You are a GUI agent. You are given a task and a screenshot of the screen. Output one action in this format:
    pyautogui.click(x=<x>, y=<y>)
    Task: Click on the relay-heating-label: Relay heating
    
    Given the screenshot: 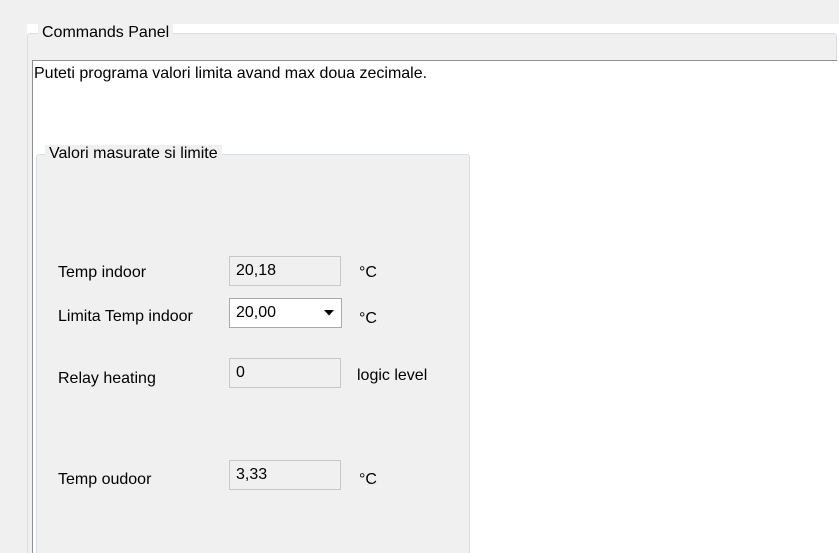 What is the action you would take?
    pyautogui.click(x=107, y=378)
    